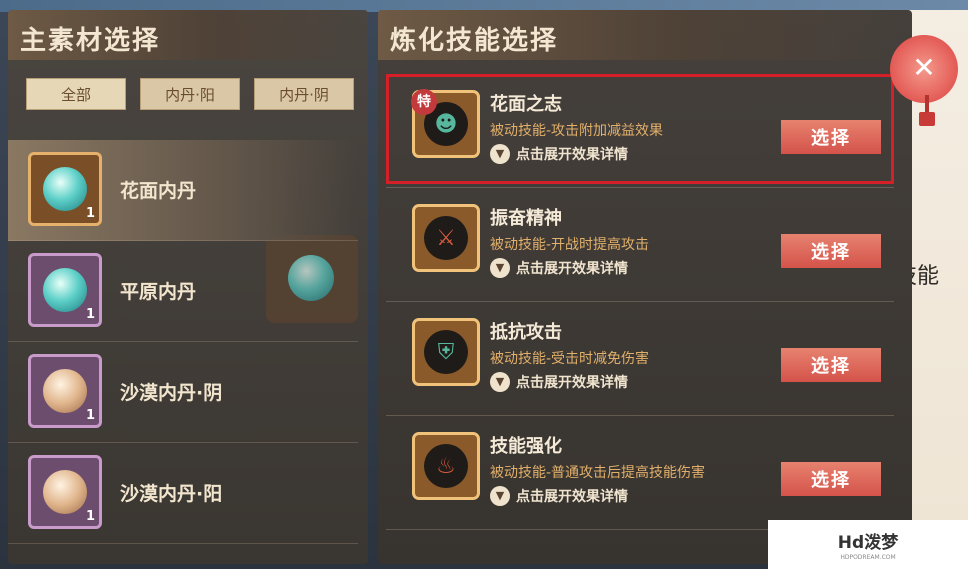 The width and height of the screenshot is (968, 569). I want to click on close-button: ✕, so click(924, 69).